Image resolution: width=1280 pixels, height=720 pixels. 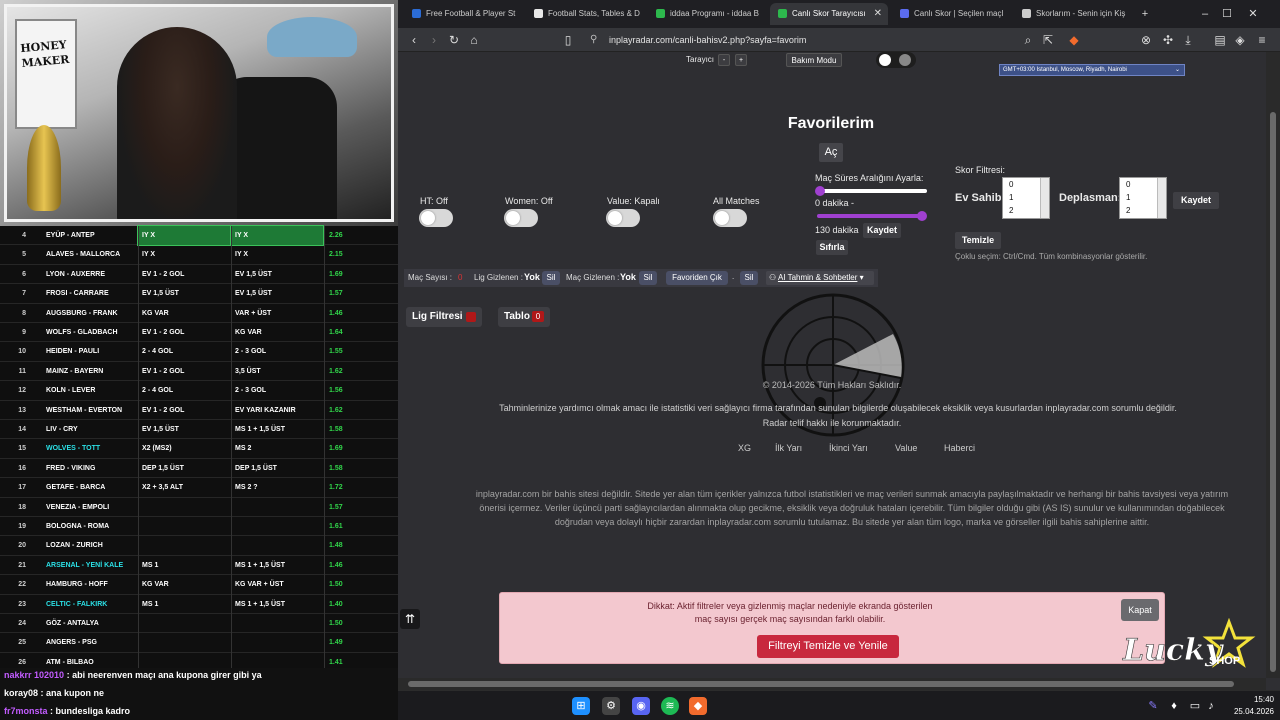 I want to click on back-icon: ‹, so click(x=414, y=40).